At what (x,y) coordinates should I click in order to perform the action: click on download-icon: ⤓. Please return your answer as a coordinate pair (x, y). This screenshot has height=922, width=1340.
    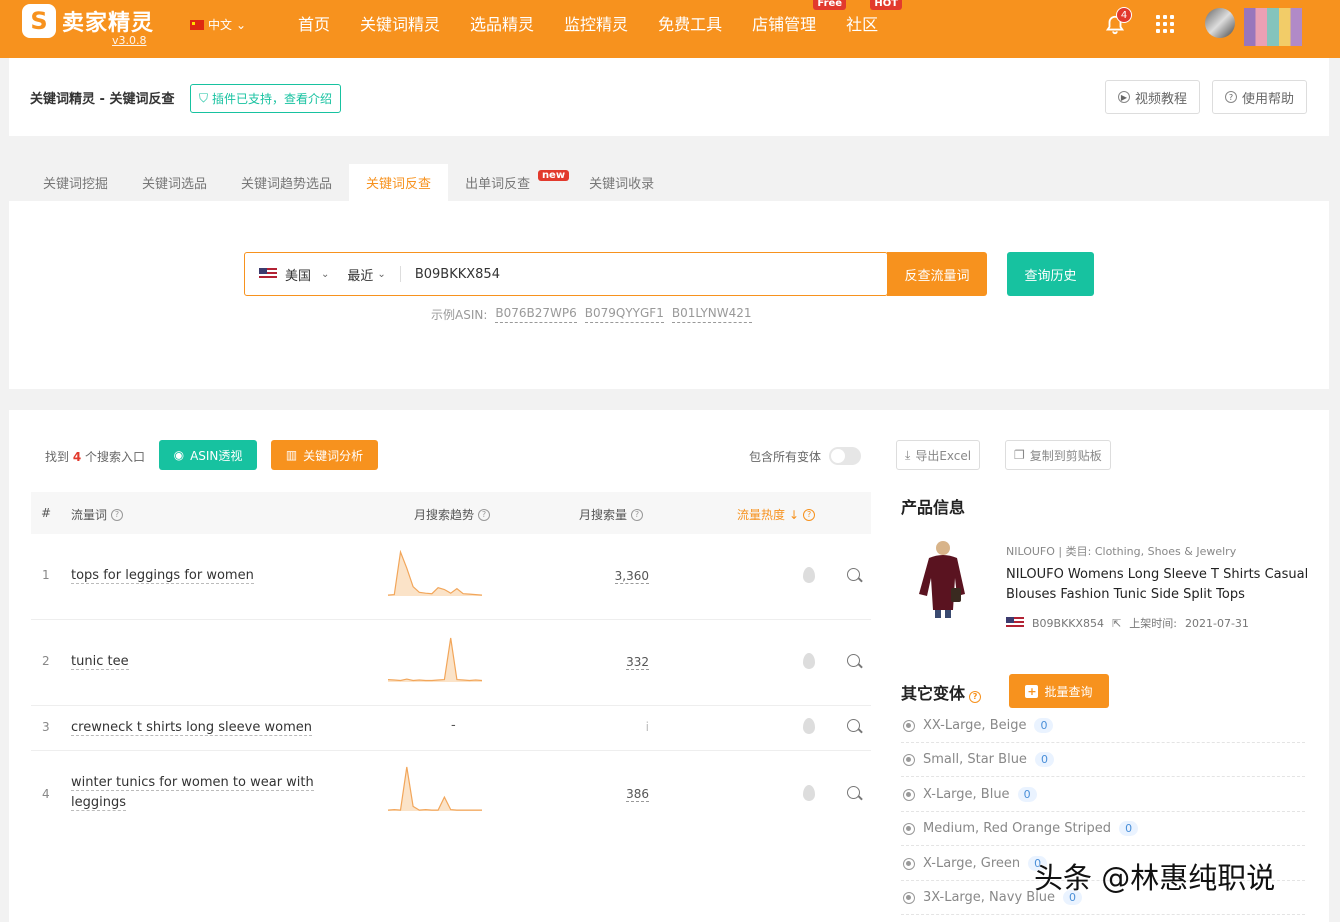
    Looking at the image, I should click on (908, 454).